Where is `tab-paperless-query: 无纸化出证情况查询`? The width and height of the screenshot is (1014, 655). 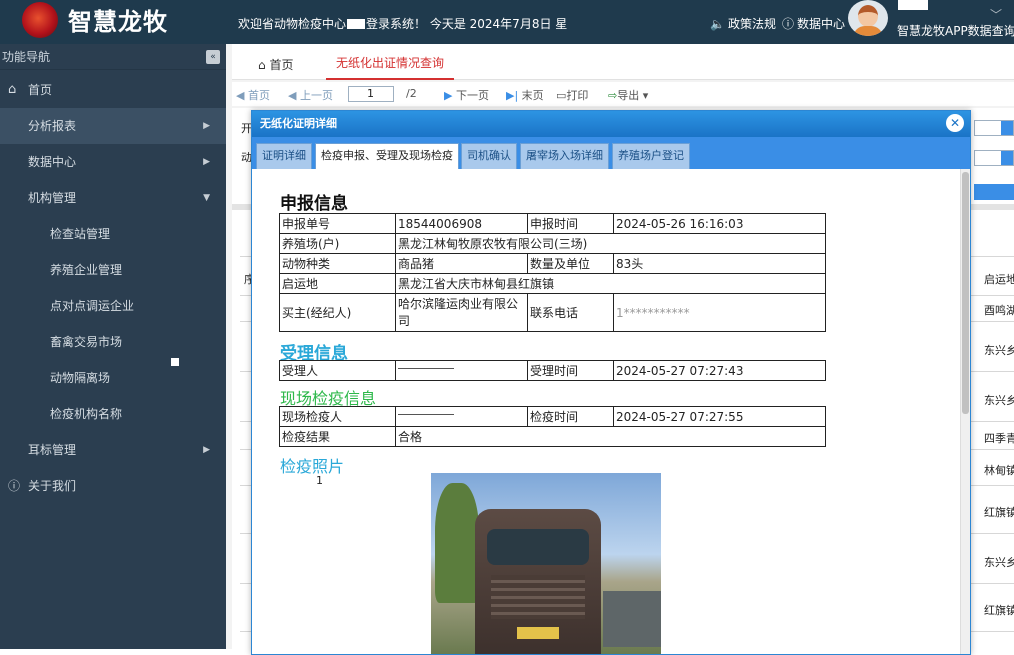
tab-paperless-query: 无纸化出证情况查询 is located at coordinates (390, 62).